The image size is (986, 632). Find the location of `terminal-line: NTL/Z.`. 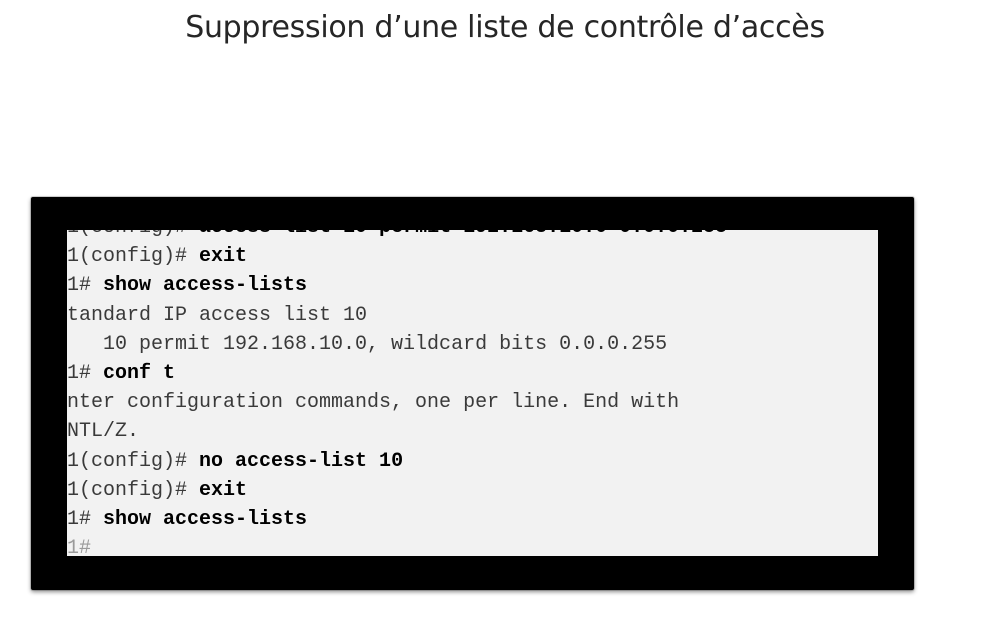

terminal-line: NTL/Z. is located at coordinates (397, 431).